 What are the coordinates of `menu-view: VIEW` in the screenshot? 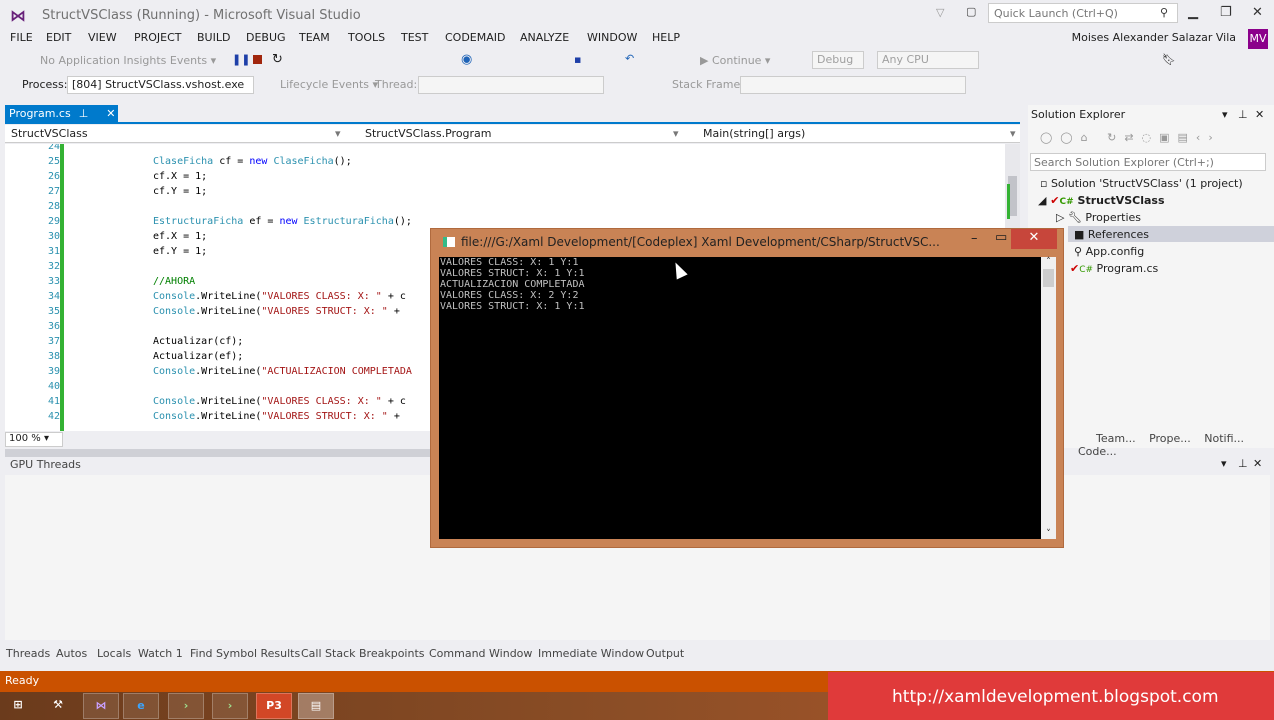 It's located at (102, 37).